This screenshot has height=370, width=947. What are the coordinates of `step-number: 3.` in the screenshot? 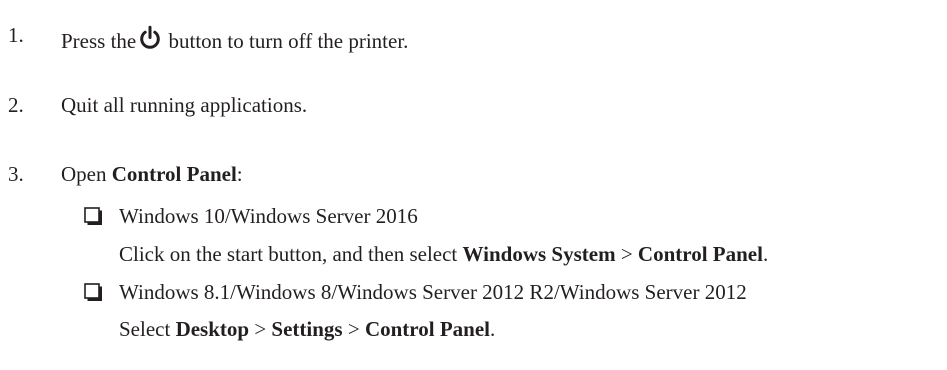 It's located at (16, 174).